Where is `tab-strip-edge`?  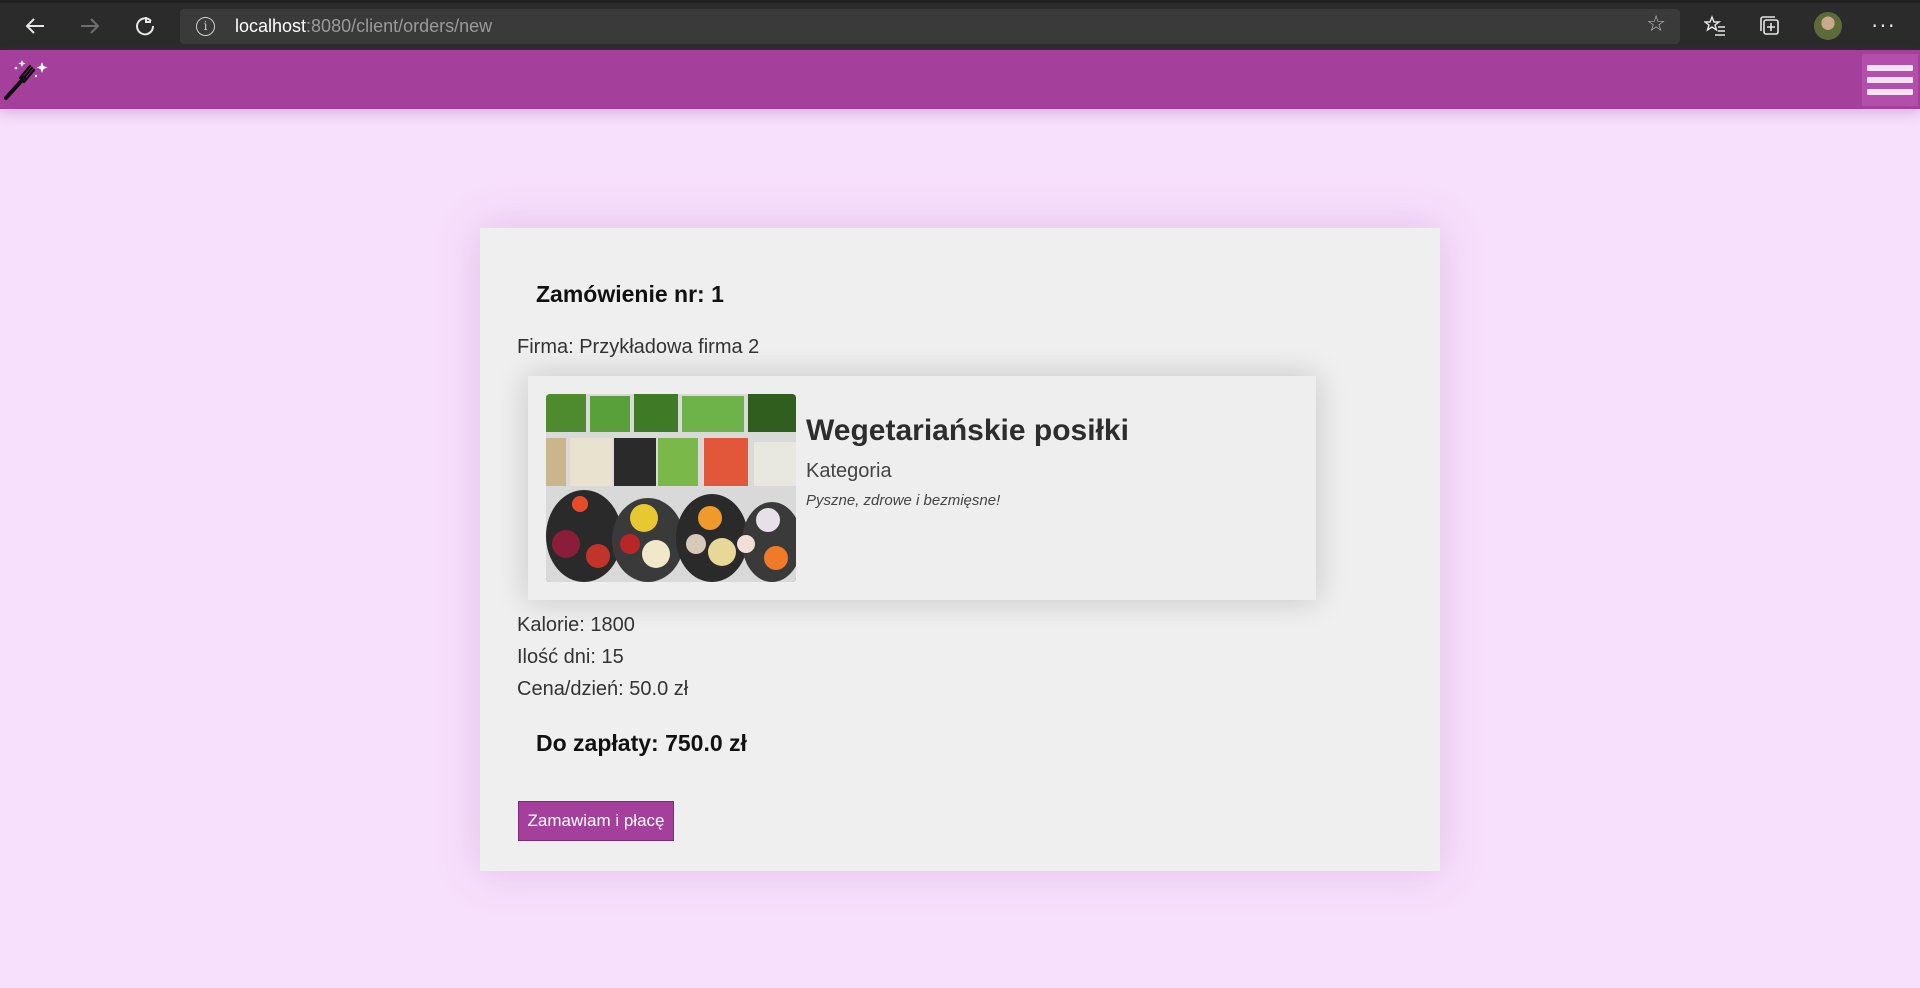
tab-strip-edge is located at coordinates (960, 1).